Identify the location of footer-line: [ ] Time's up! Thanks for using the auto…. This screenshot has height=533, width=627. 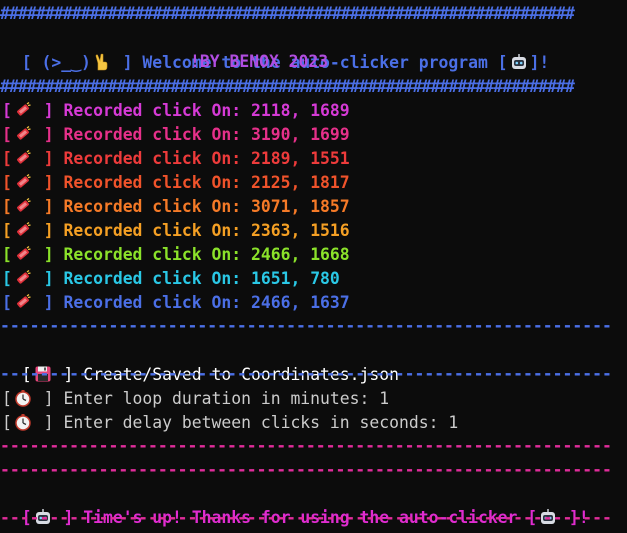
(295, 504).